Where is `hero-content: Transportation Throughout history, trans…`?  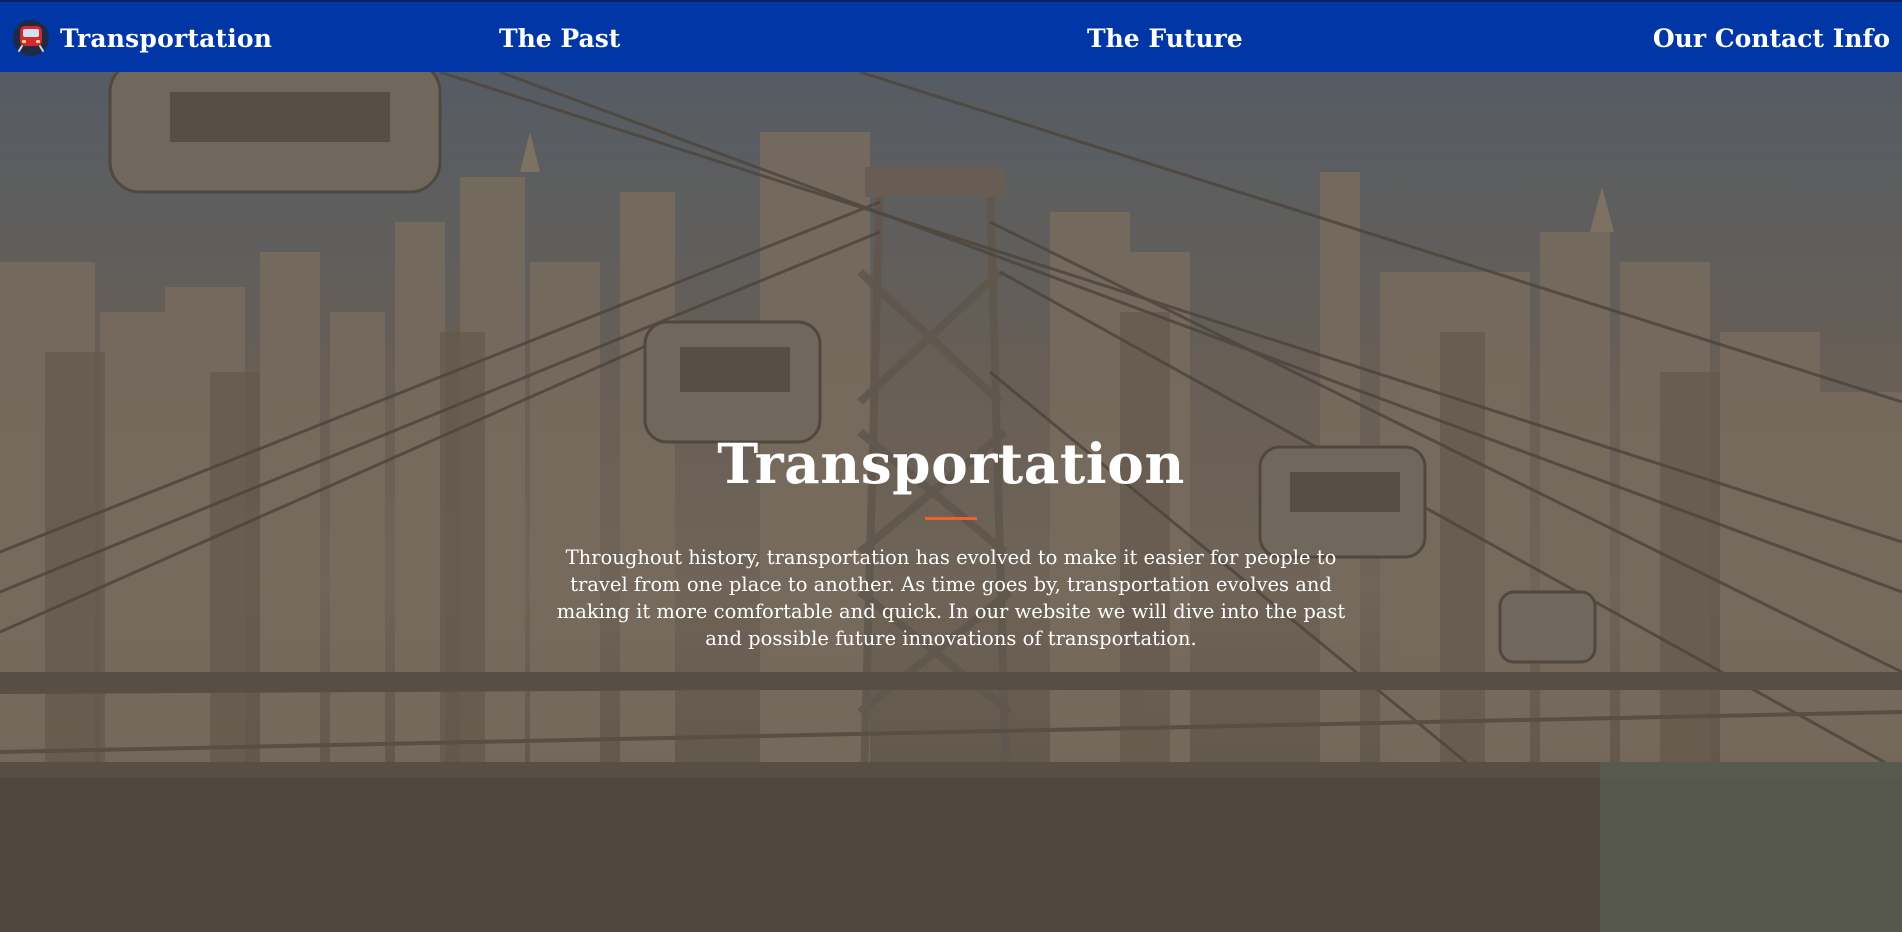
hero-content: Transportation Throughout history, trans… is located at coordinates (951, 542).